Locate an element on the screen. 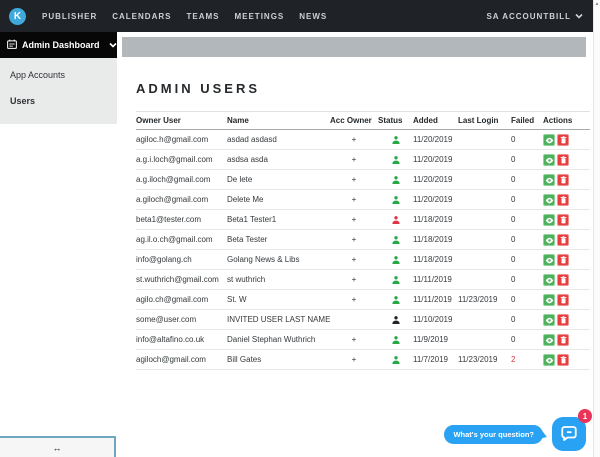 This screenshot has width=600, height=457. sa-account-link: SA ACCOUNT is located at coordinates (517, 16).